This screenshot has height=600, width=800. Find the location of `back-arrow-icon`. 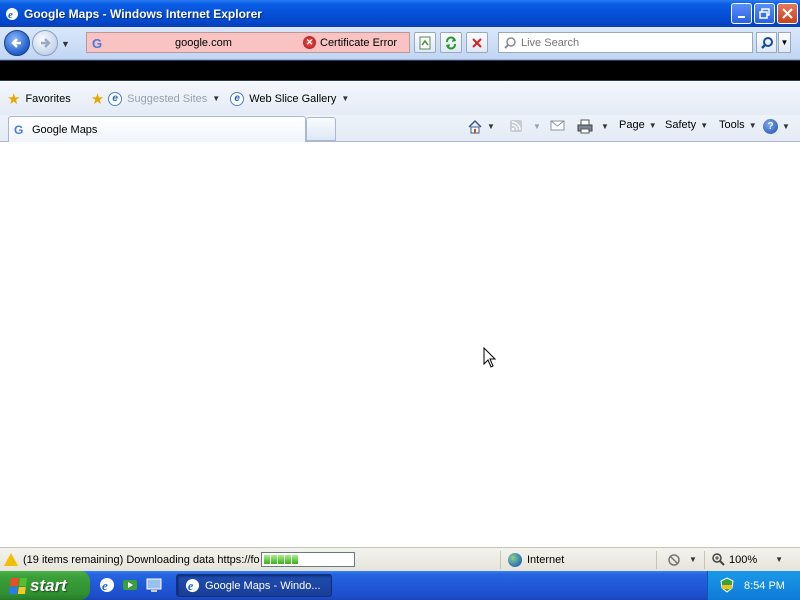

back-arrow-icon is located at coordinates (16, 43).